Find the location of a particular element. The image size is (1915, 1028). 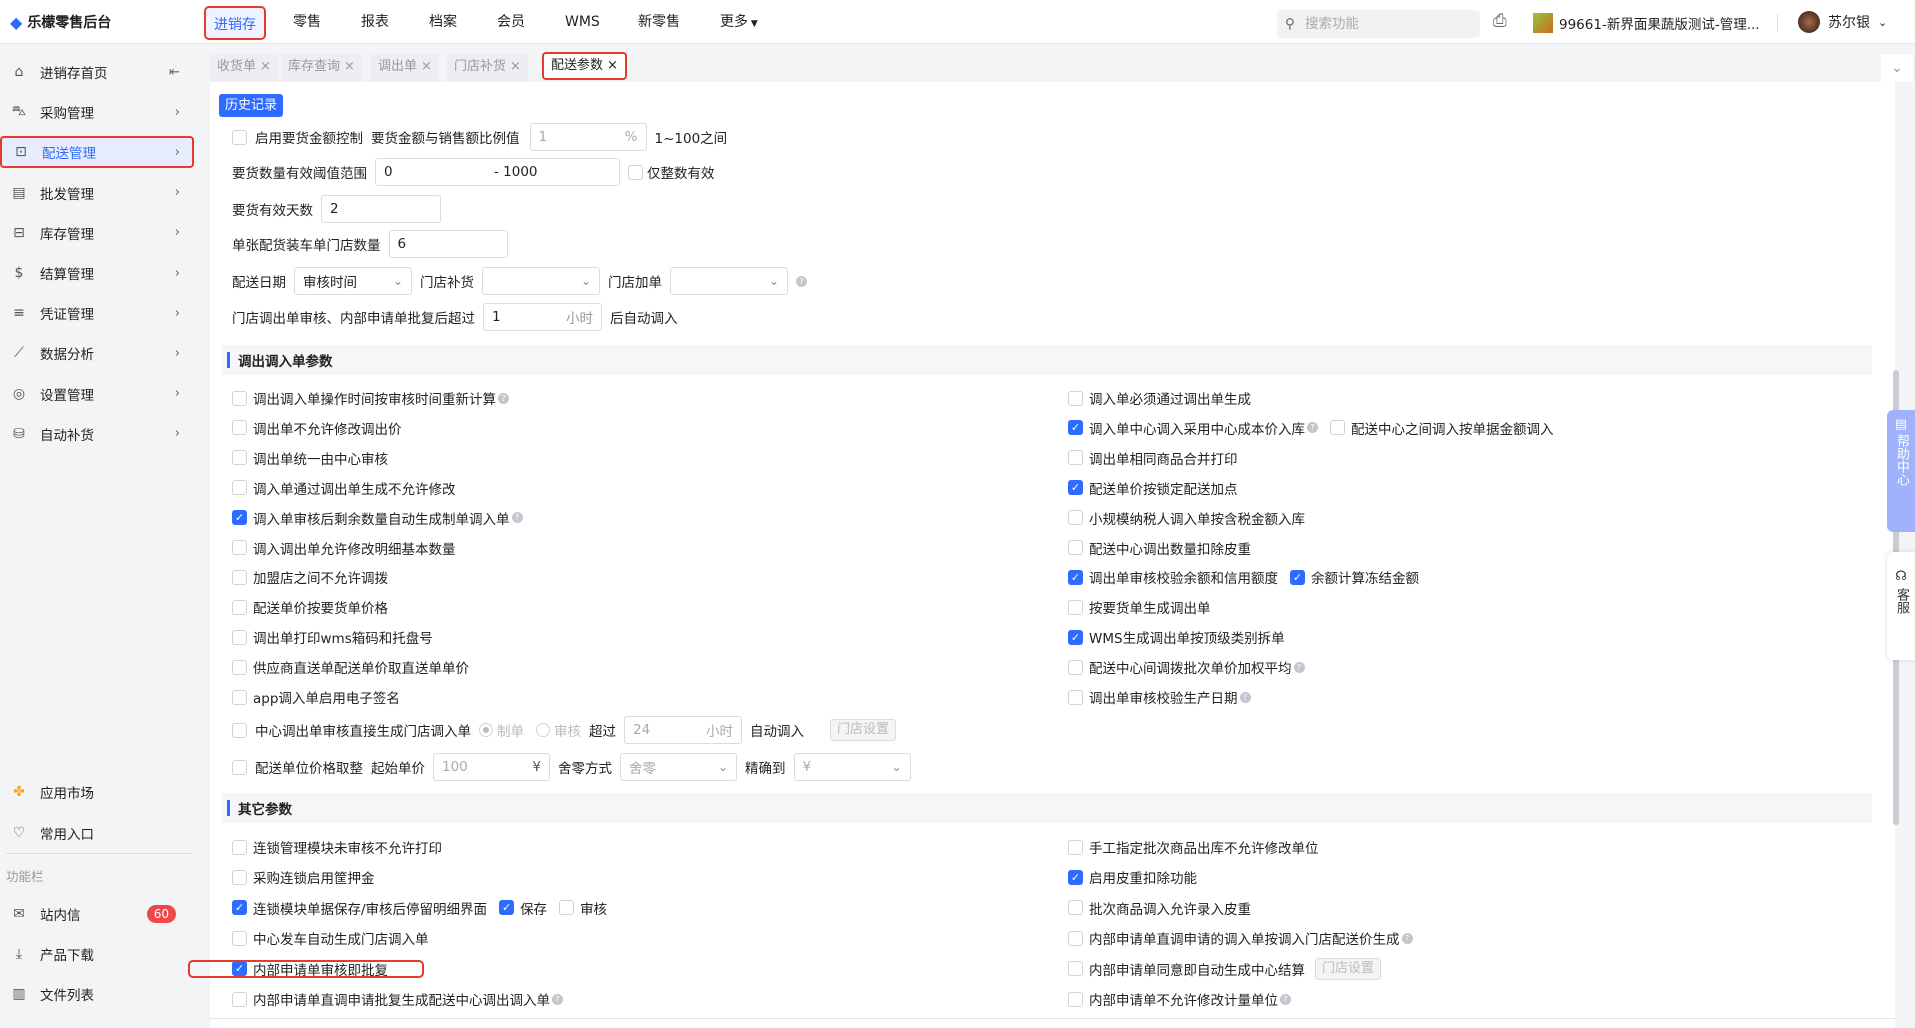

rounding-mode-select: 舍零 ⌄ is located at coordinates (678, 767).